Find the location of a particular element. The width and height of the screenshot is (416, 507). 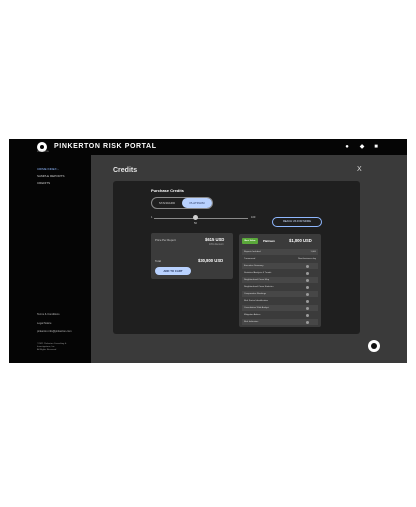

chat-fab-button is located at coordinates (374, 346).